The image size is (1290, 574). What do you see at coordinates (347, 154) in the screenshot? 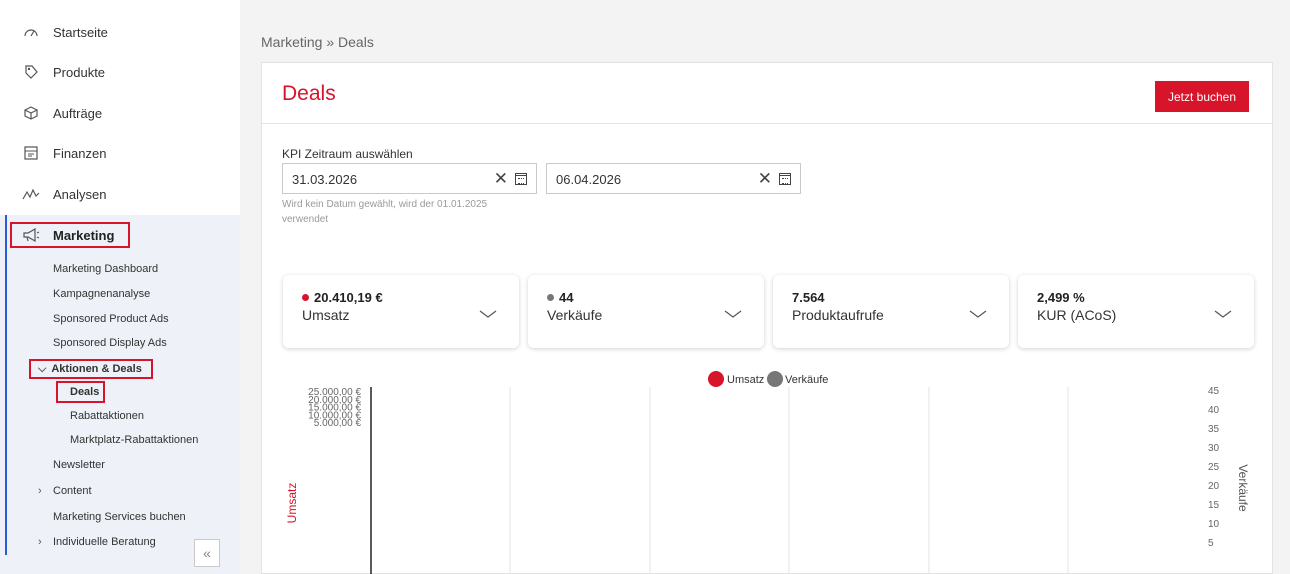
I see `kpi-period-label: KPI Zeitraum auswählen` at bounding box center [347, 154].